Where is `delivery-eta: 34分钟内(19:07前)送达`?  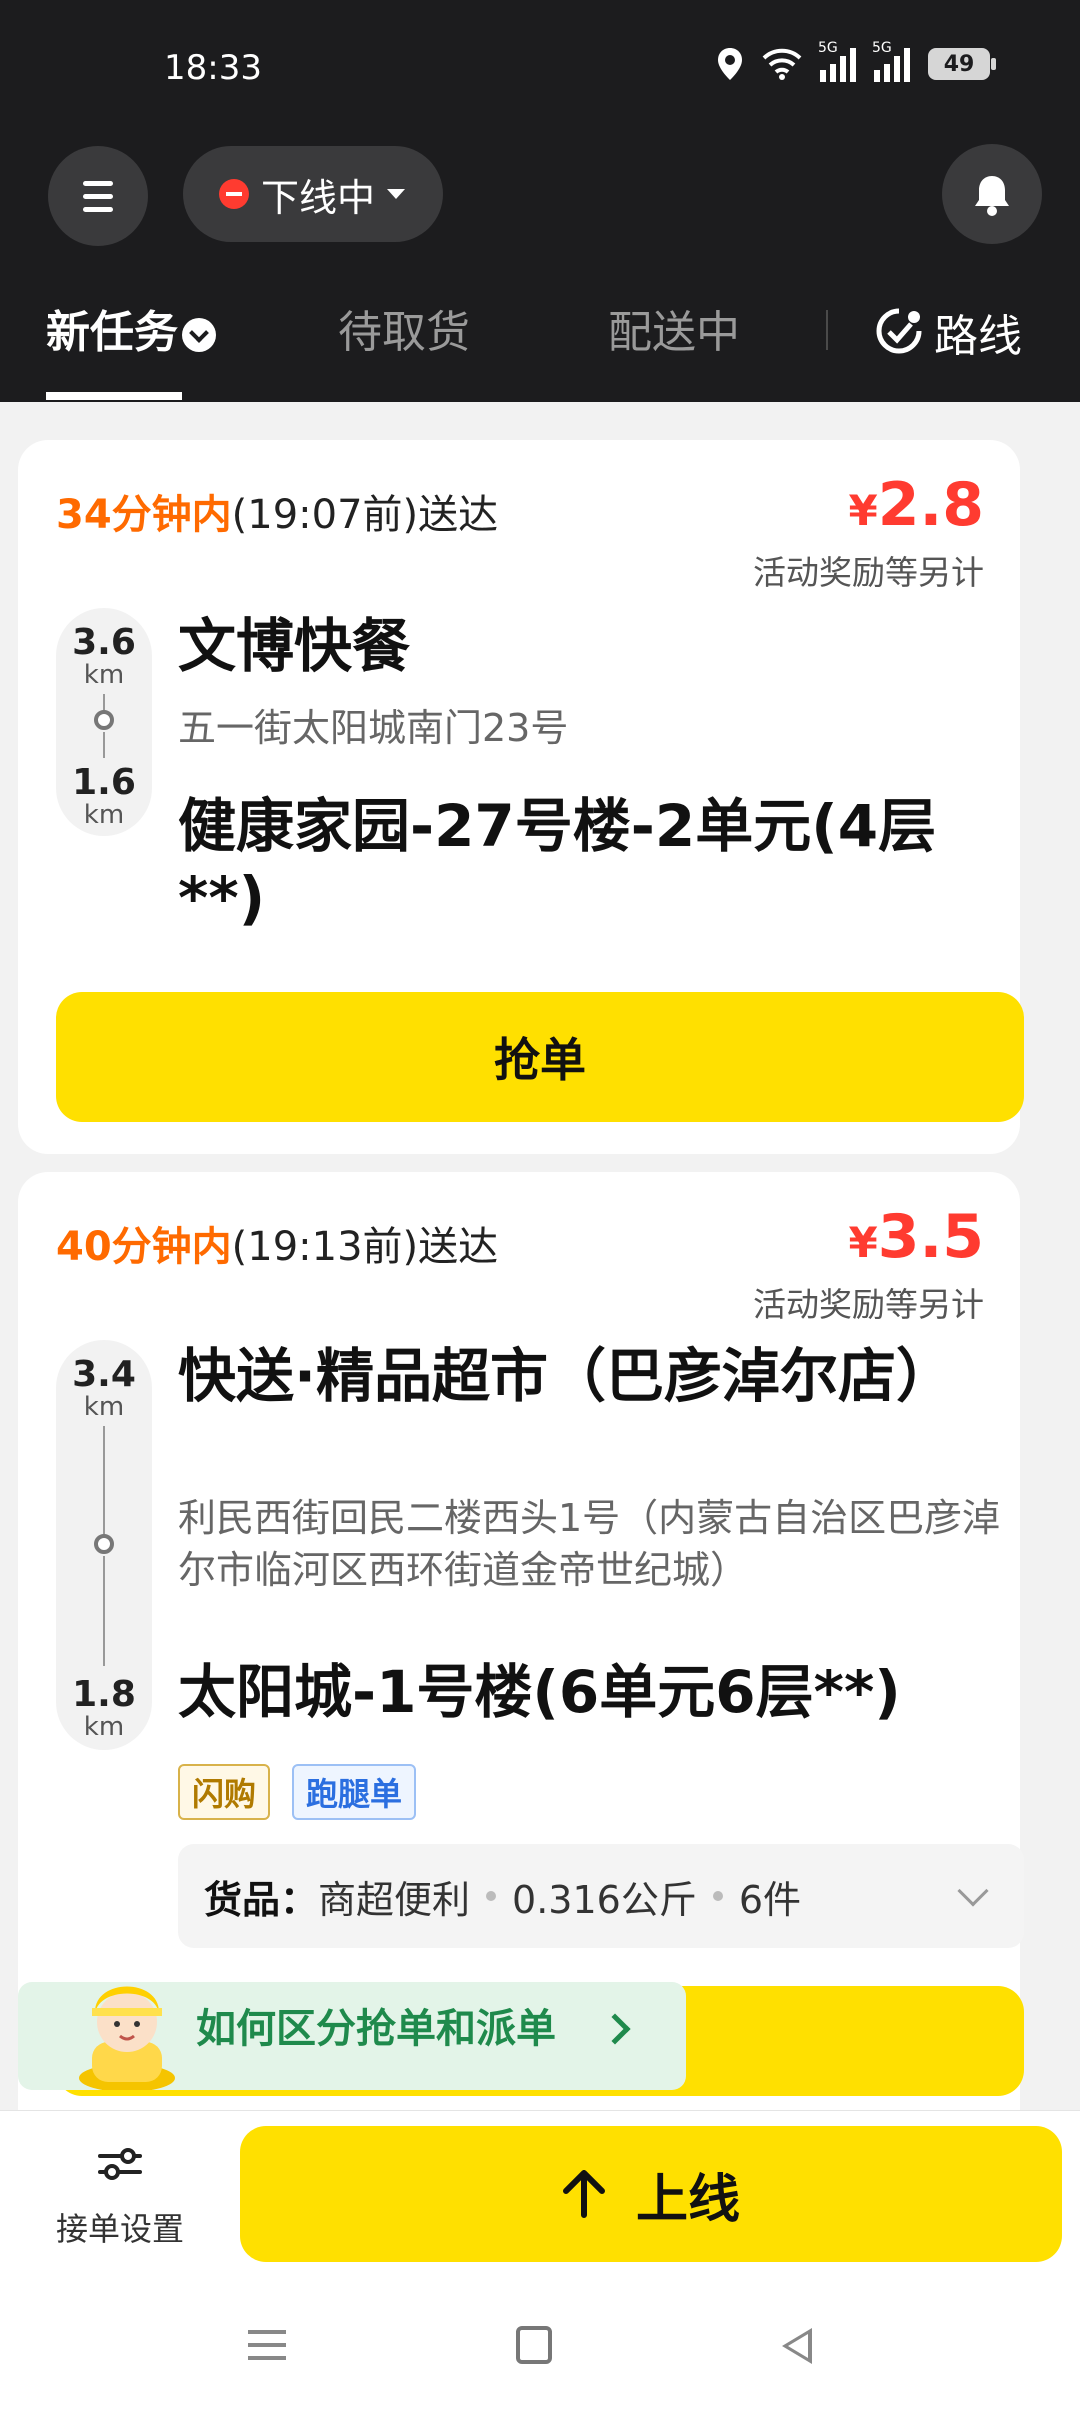 delivery-eta: 34分钟内(19:07前)送达 is located at coordinates (277, 511).